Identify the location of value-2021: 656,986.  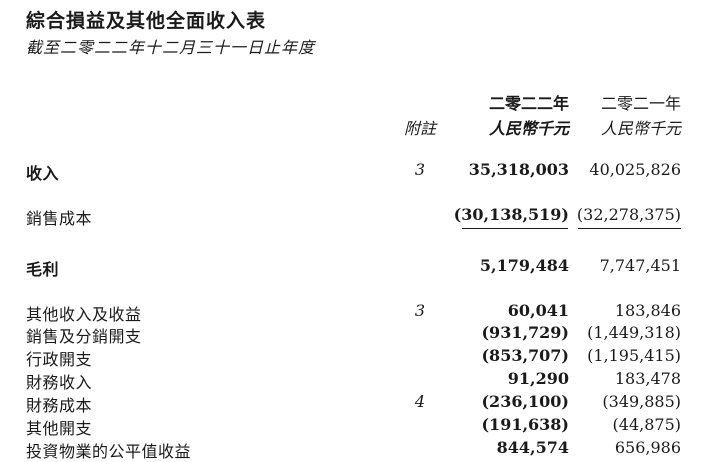
(647, 447).